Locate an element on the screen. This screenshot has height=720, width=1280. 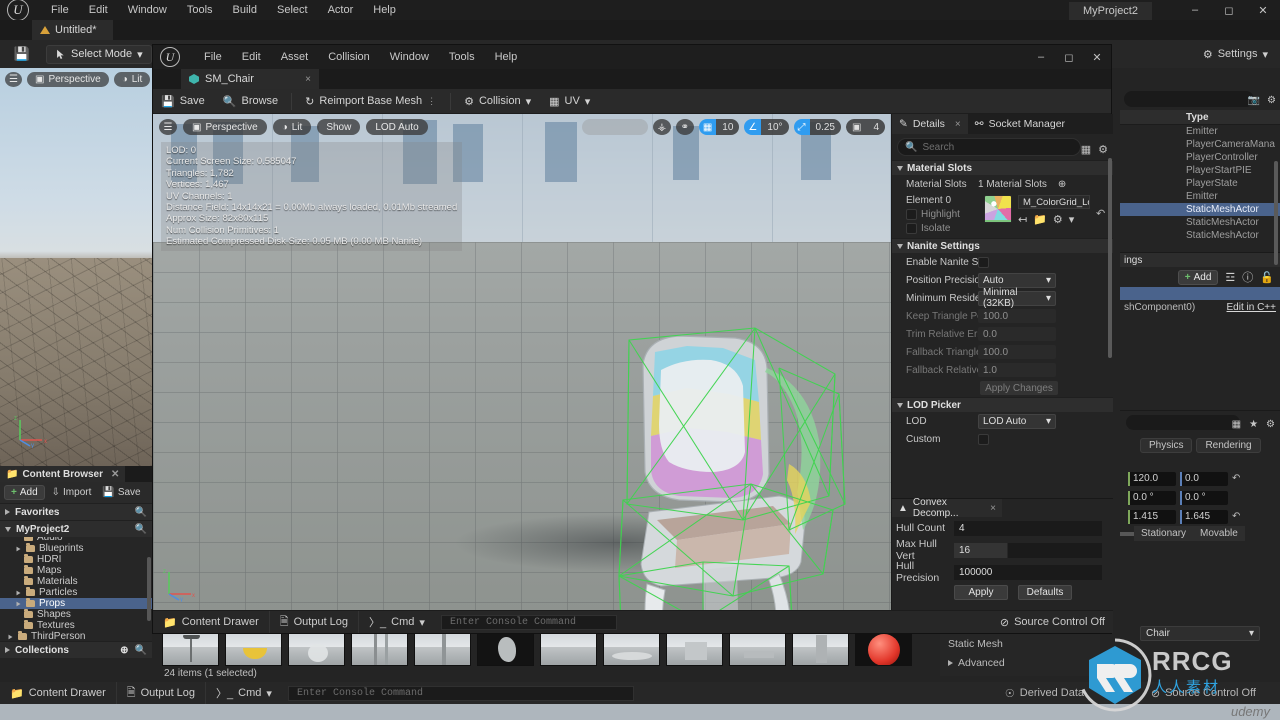
add-slot-icon: ⊕ is located at coordinates (1062, 184).